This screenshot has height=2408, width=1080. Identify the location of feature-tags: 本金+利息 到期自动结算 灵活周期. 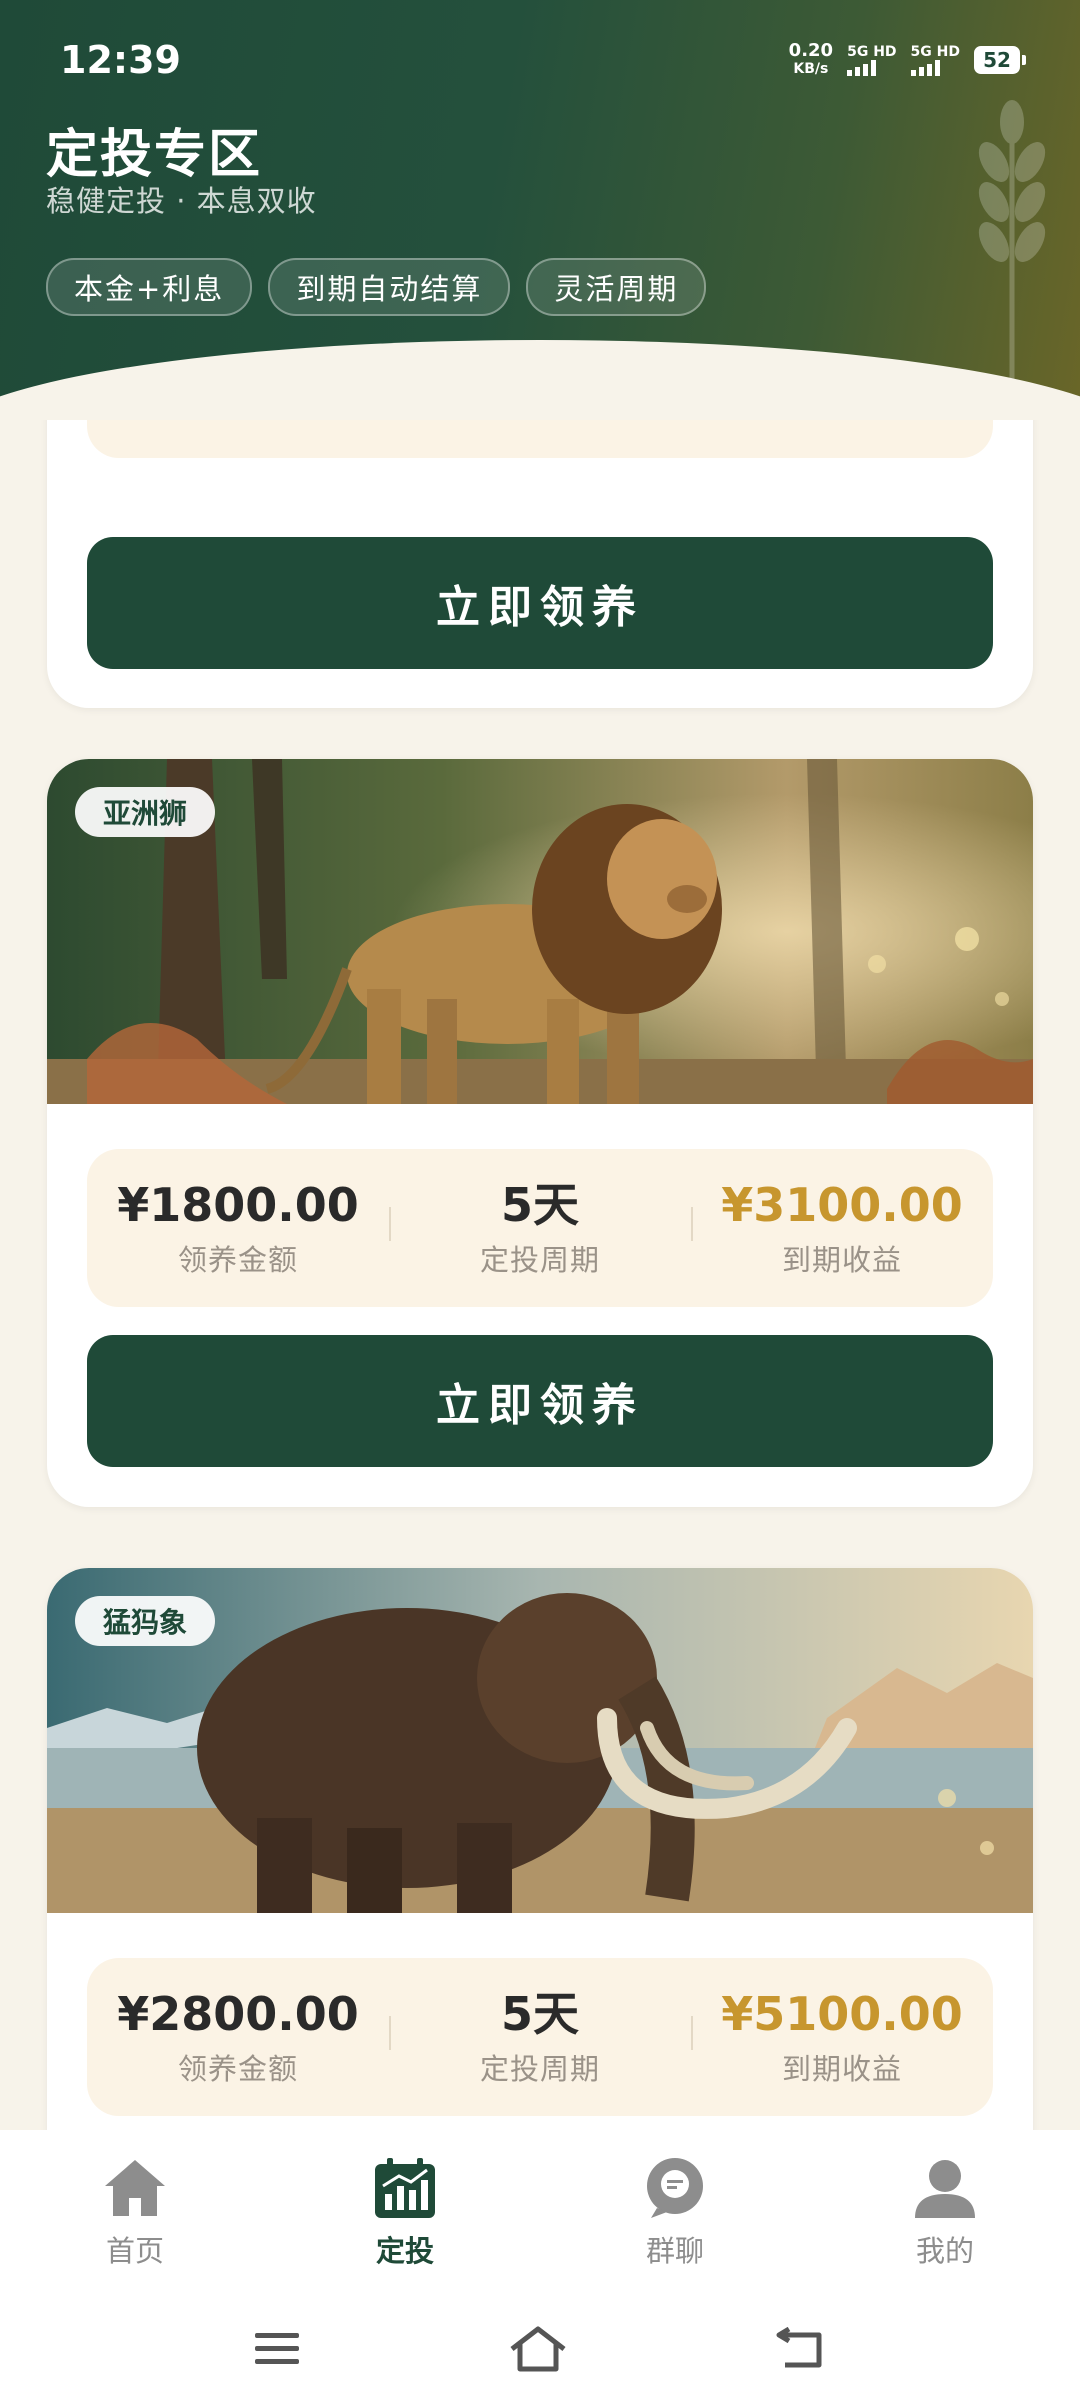
(376, 287).